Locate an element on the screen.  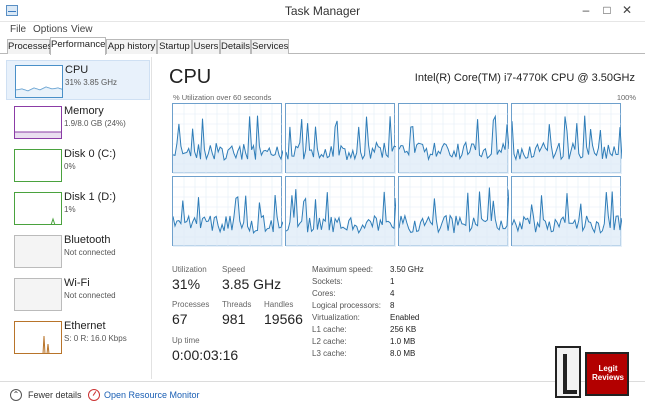
spec-max-speed-key: Maximum speed: is located at coordinates (342, 269).